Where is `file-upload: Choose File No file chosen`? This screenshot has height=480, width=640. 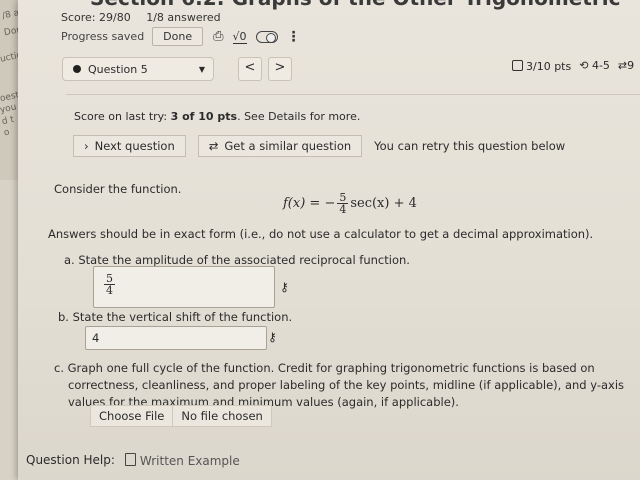 file-upload: Choose File No file chosen is located at coordinates (181, 416).